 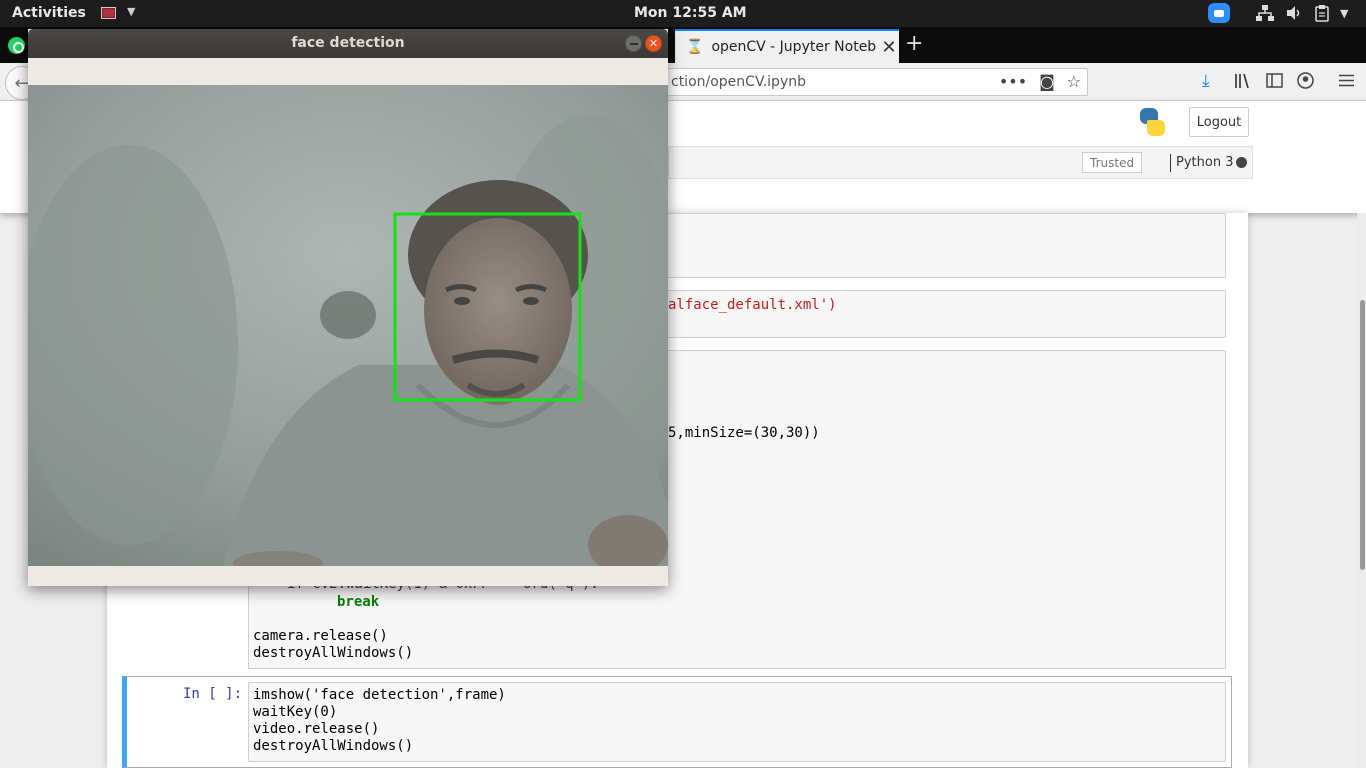 I want to click on notebook-toolbar, so click(x=960, y=162).